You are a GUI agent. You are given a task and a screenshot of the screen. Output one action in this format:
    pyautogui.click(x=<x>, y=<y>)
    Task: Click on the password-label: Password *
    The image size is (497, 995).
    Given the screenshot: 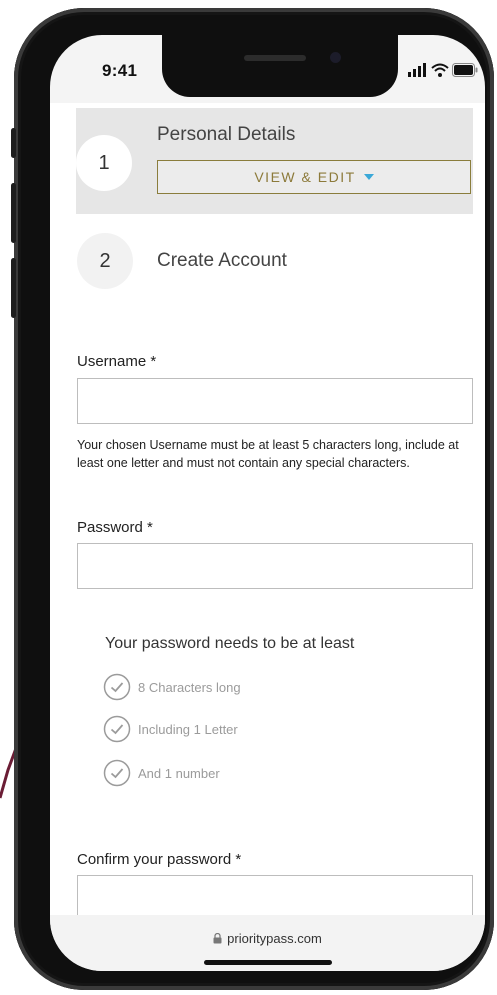 What is the action you would take?
    pyautogui.click(x=115, y=527)
    